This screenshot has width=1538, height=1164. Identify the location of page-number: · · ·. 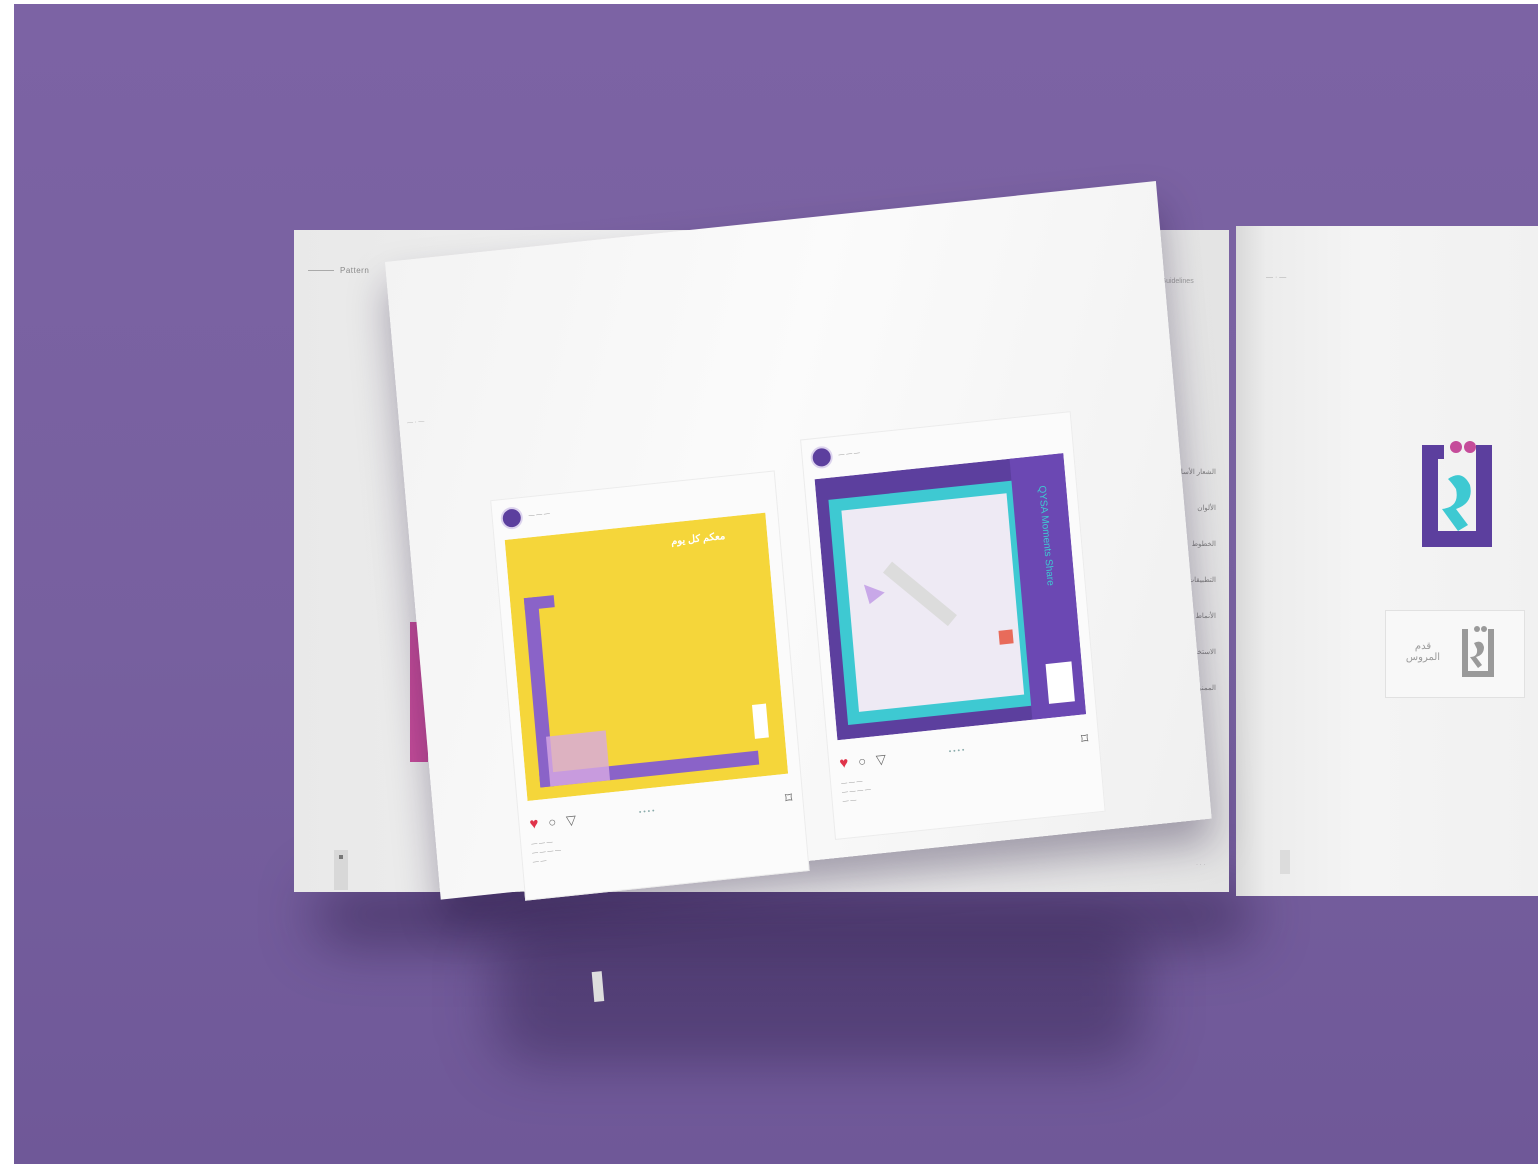
(1201, 865).